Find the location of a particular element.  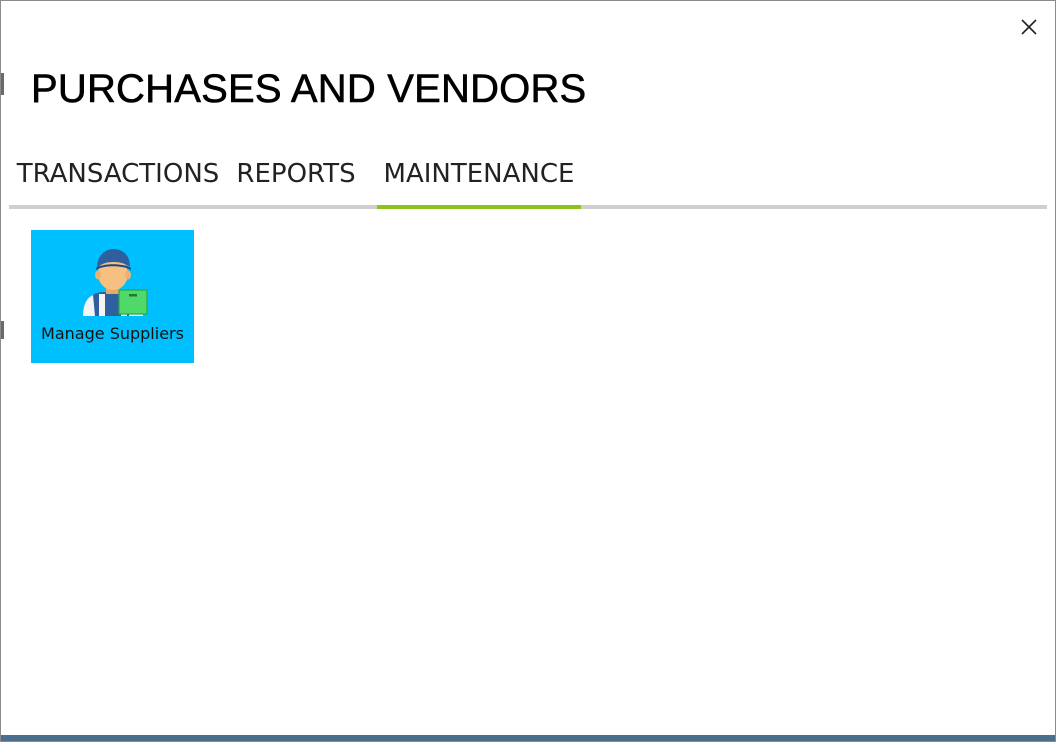

background-window-edge is located at coordinates (3, 371).